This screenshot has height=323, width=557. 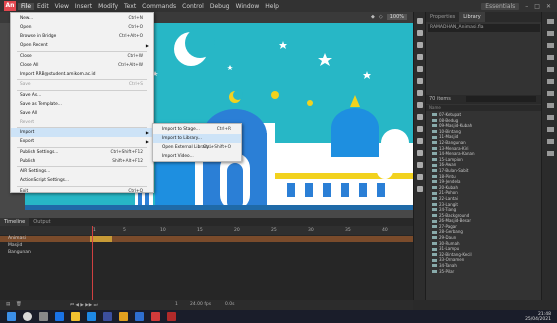 What do you see at coordinates (82, 74) in the screenshot?
I see `file-menu-item: Import RRB@student.amikom.ac.id` at bounding box center [82, 74].